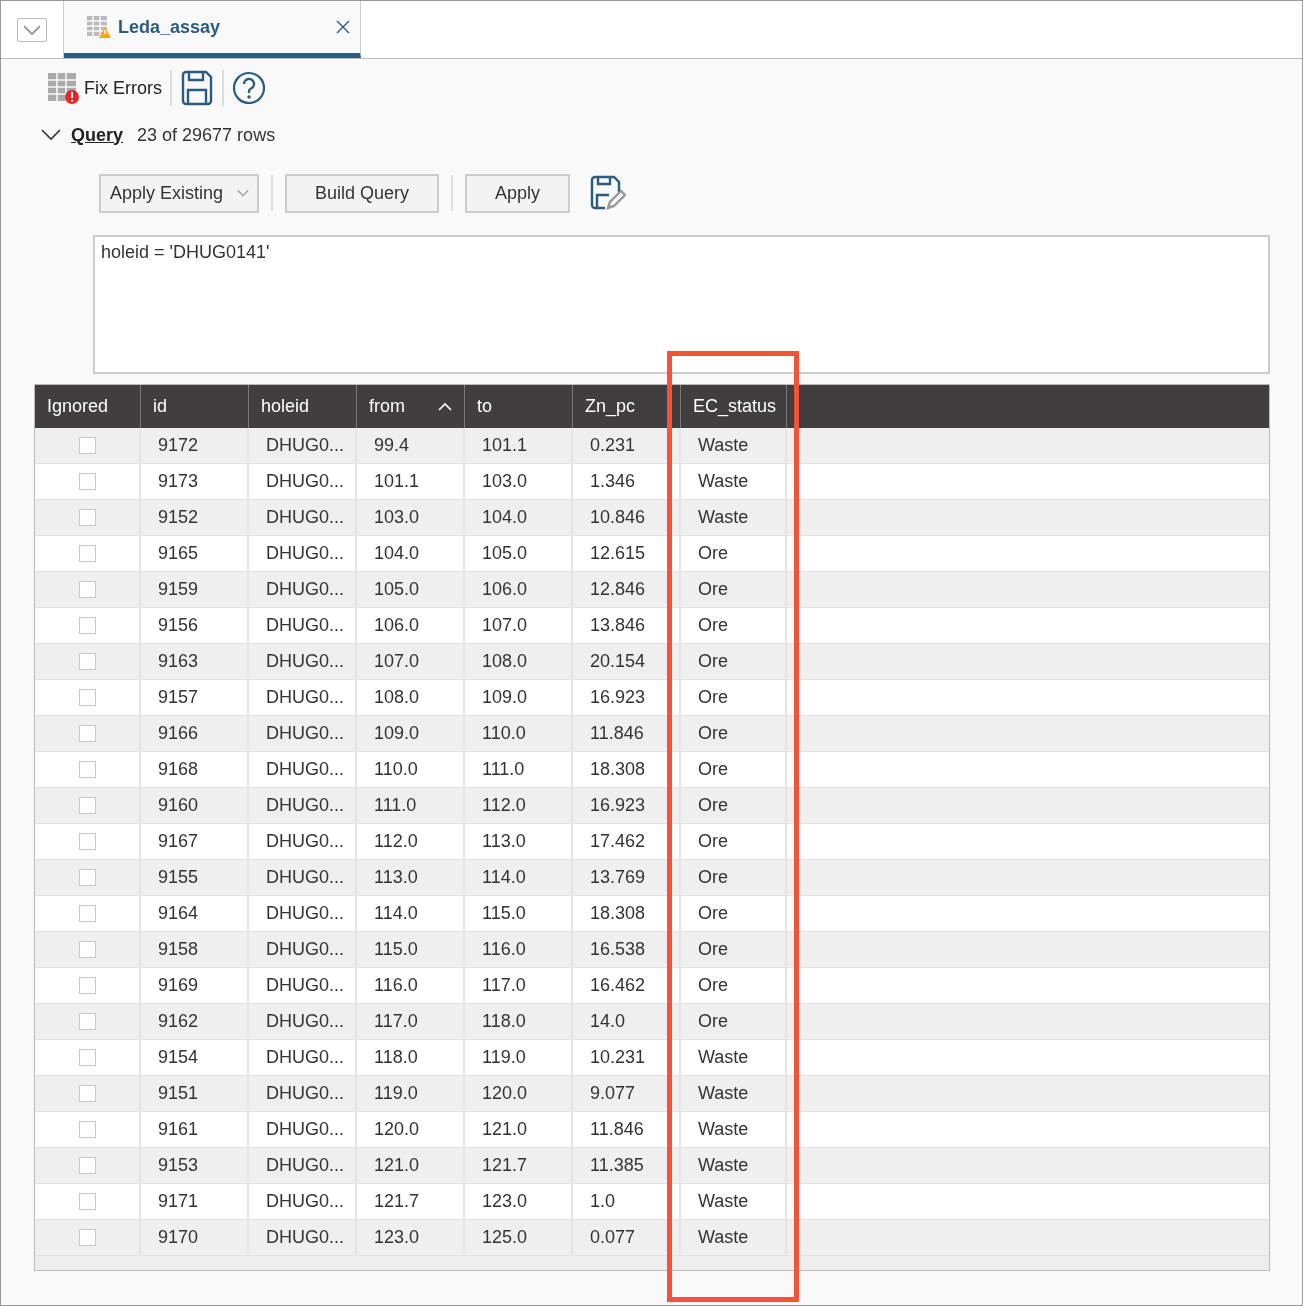 The height and width of the screenshot is (1306, 1303). What do you see at coordinates (195, 1237) in the screenshot?
I see `table-cell: 9170` at bounding box center [195, 1237].